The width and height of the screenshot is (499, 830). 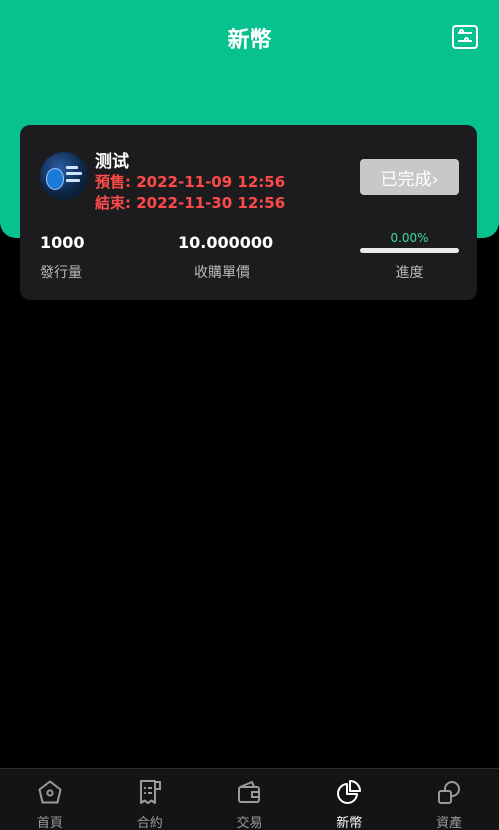 I want to click on contract-icon, so click(x=150, y=792).